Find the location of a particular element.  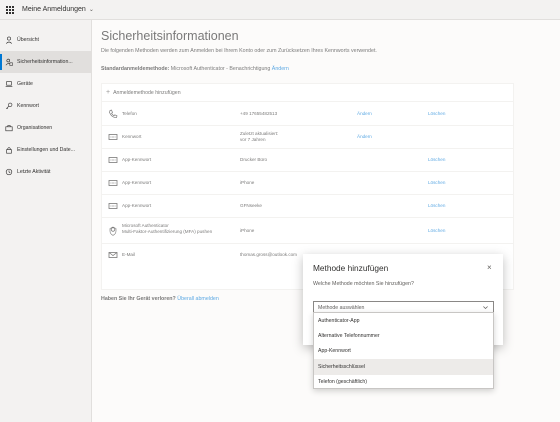

sidebar-item-label: Organisationen is located at coordinates (35, 128).